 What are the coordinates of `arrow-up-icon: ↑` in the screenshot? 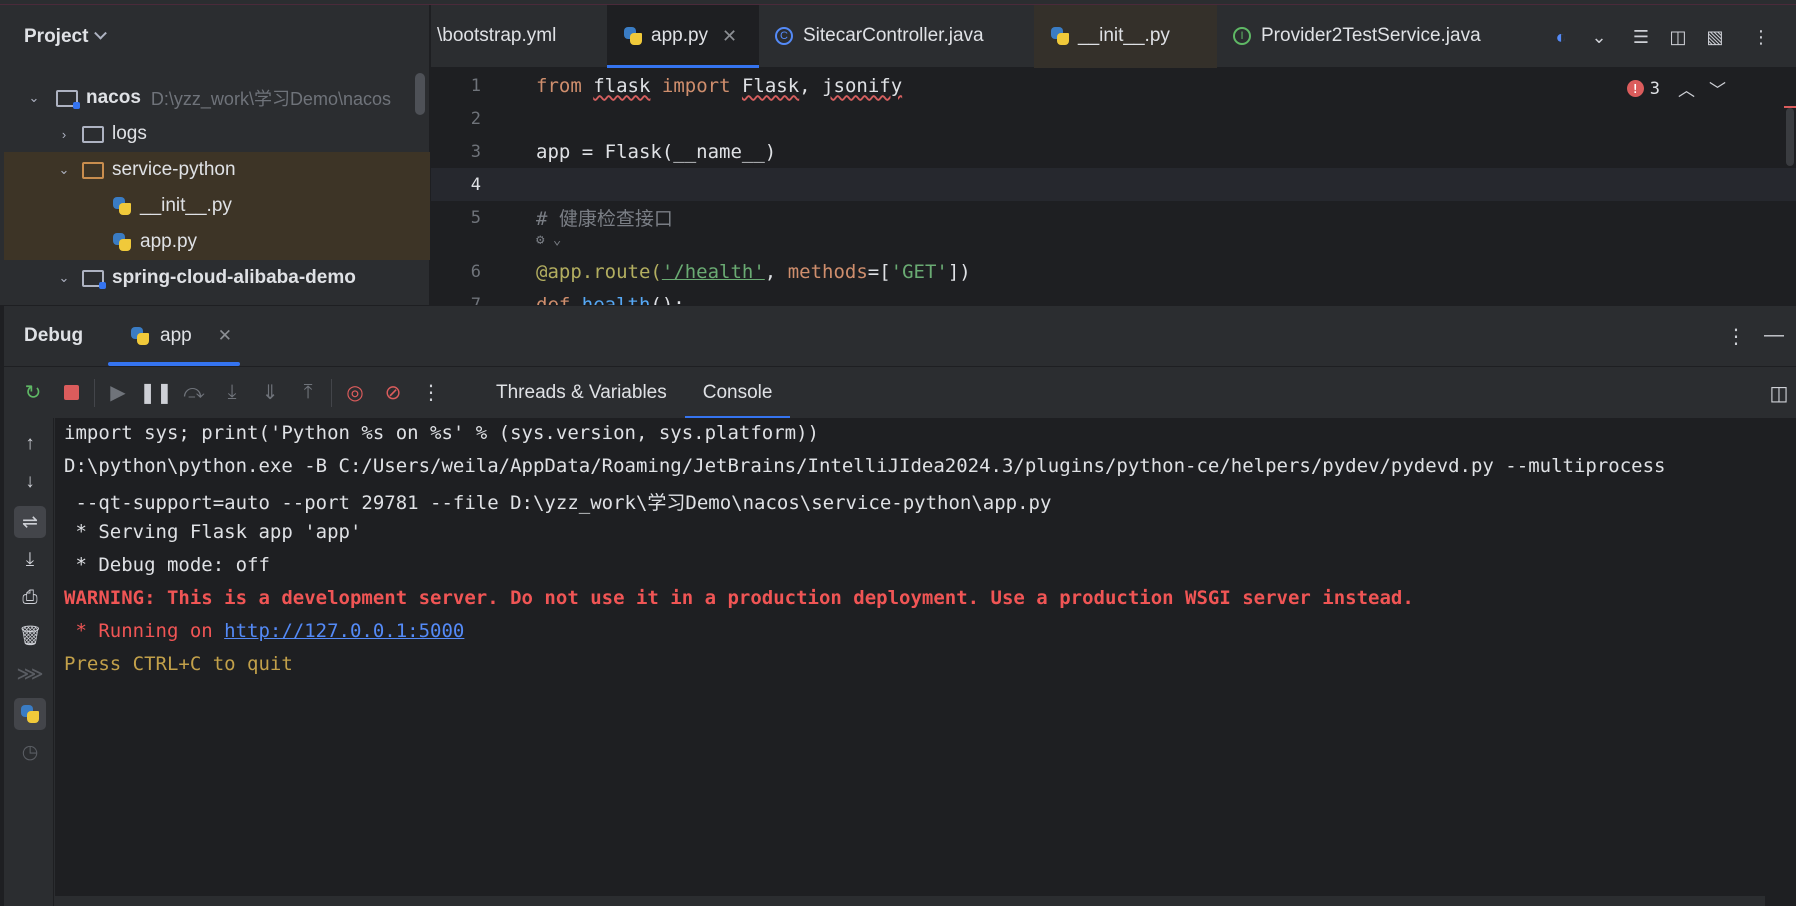 It's located at (30, 444).